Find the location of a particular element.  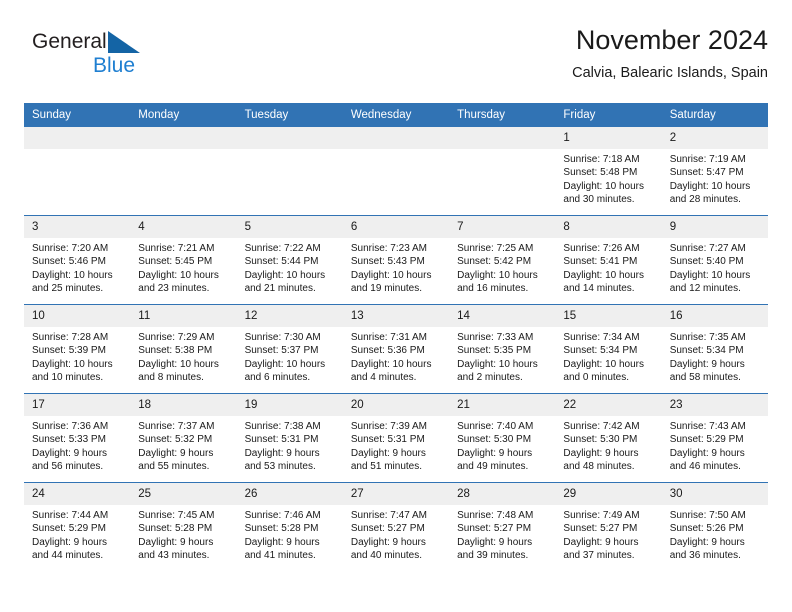

sunrise-time: Sunrise: 7:43 AM is located at coordinates (707, 426).